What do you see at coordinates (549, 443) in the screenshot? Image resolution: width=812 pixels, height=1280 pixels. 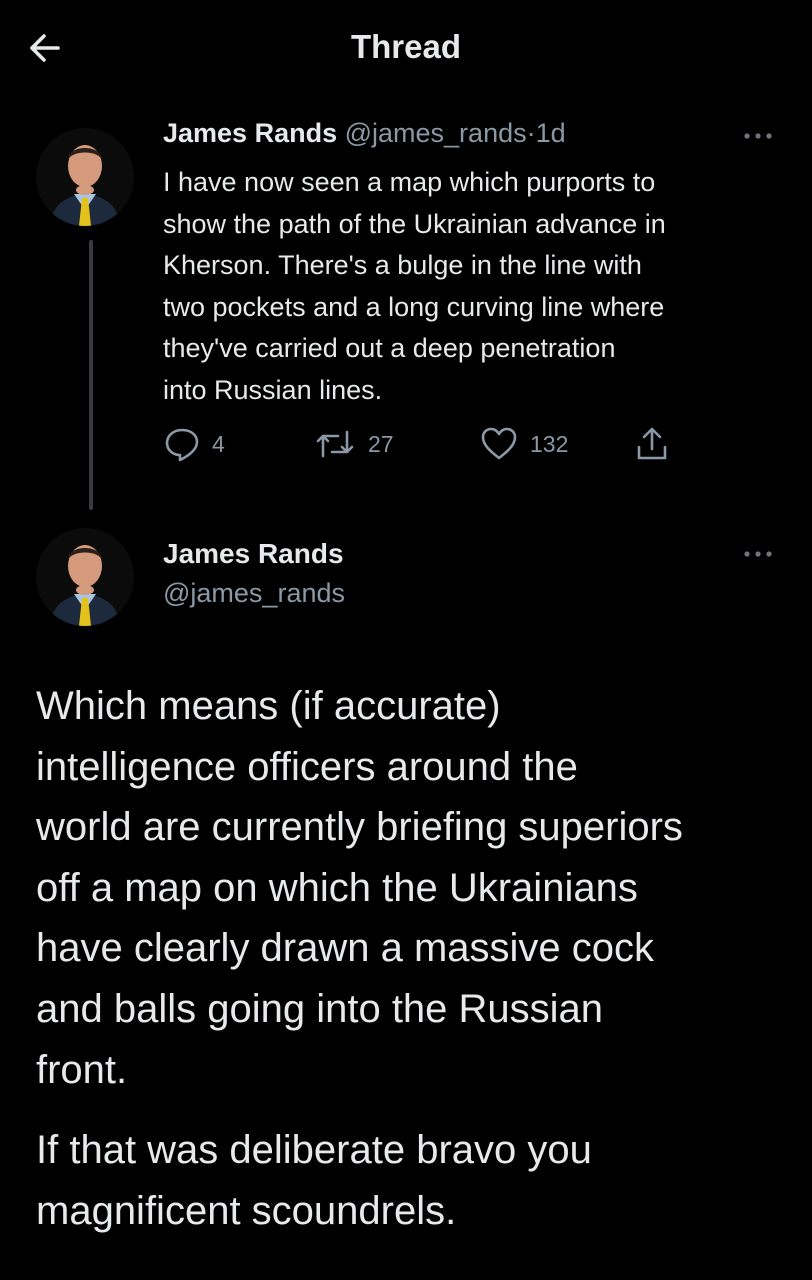 I see `like-count: 132` at bounding box center [549, 443].